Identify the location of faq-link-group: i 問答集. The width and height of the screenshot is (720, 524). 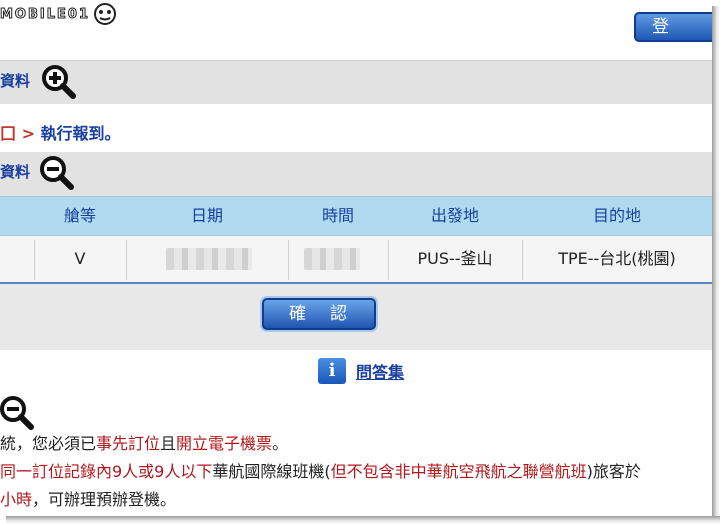
(361, 371).